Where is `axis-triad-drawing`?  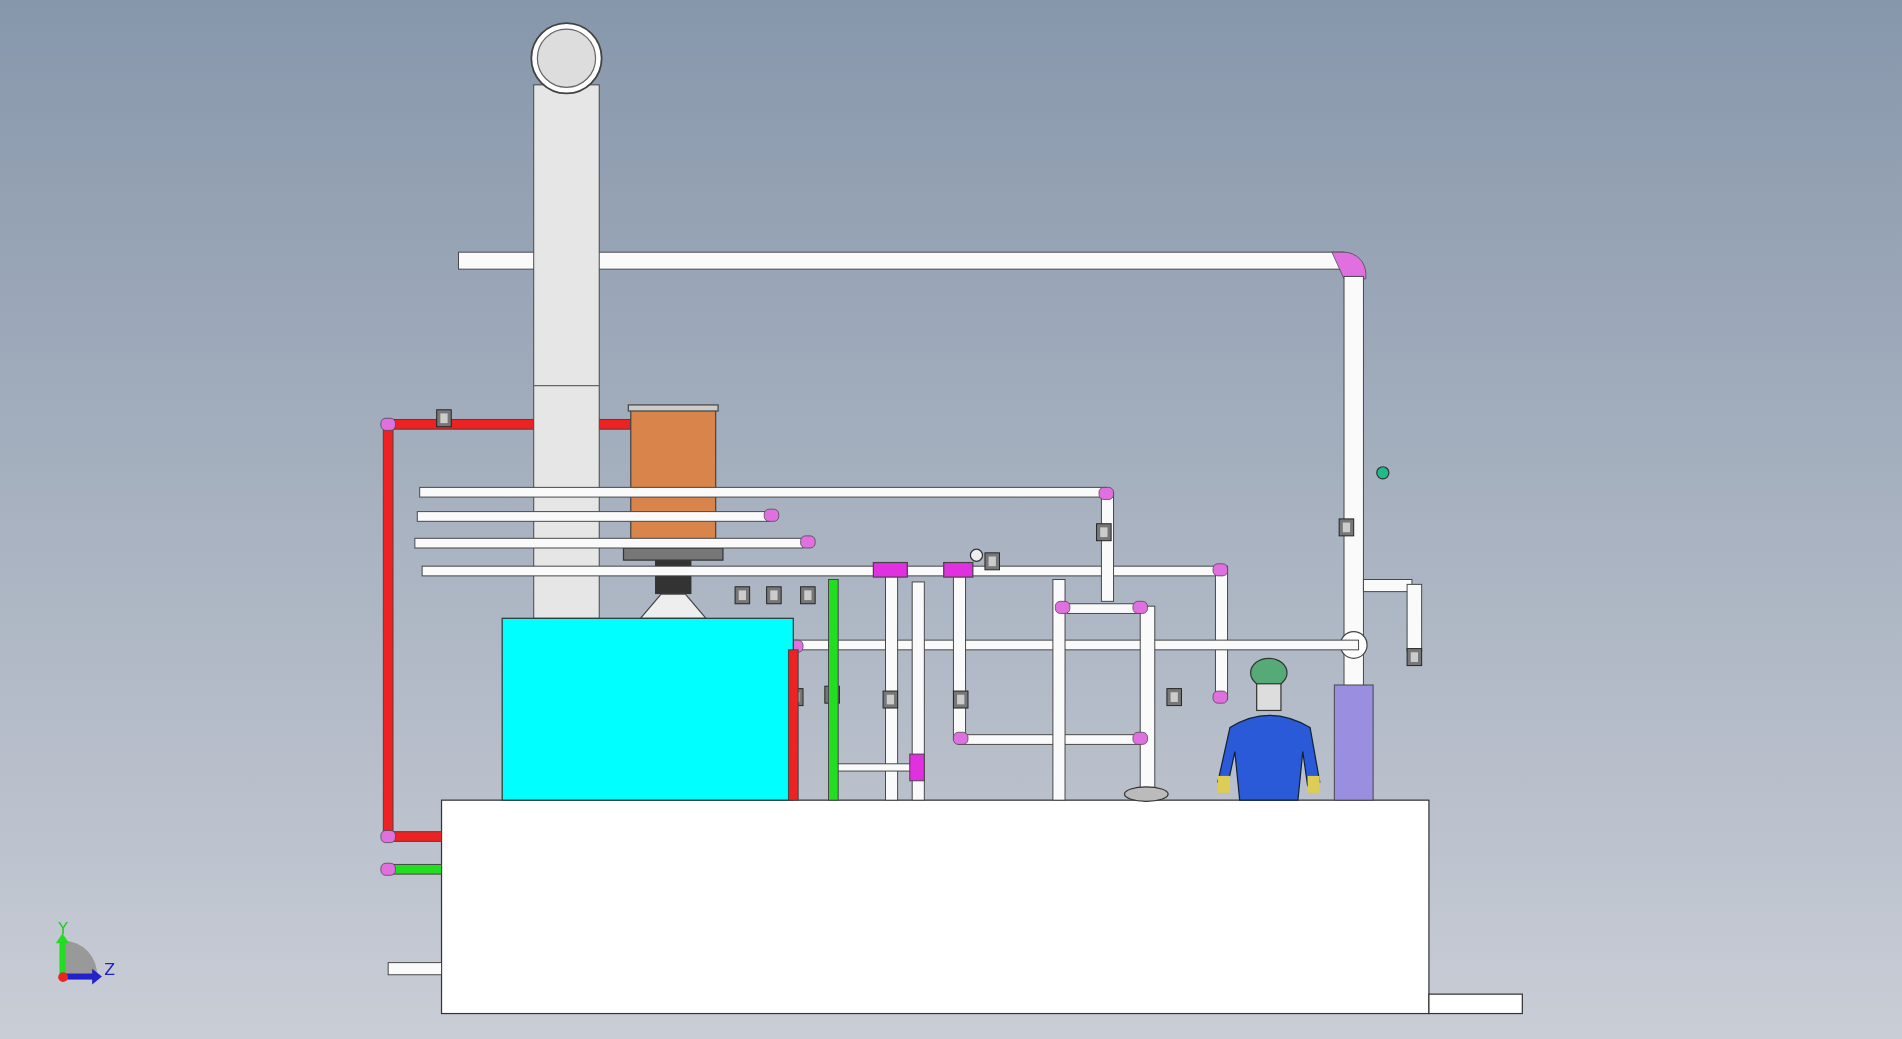 axis-triad-drawing is located at coordinates (78, 959).